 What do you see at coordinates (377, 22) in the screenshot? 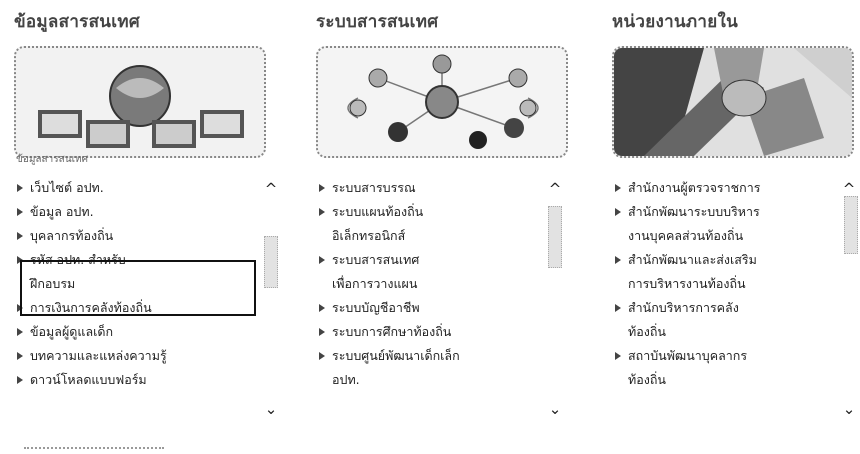
I see `column-title: ระบบสารสนเทศ` at bounding box center [377, 22].